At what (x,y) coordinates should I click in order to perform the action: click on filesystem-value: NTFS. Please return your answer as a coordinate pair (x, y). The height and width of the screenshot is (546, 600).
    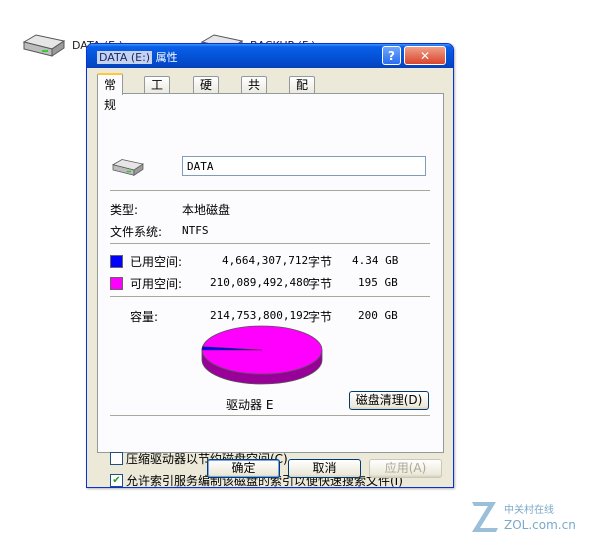
    Looking at the image, I should click on (195, 230).